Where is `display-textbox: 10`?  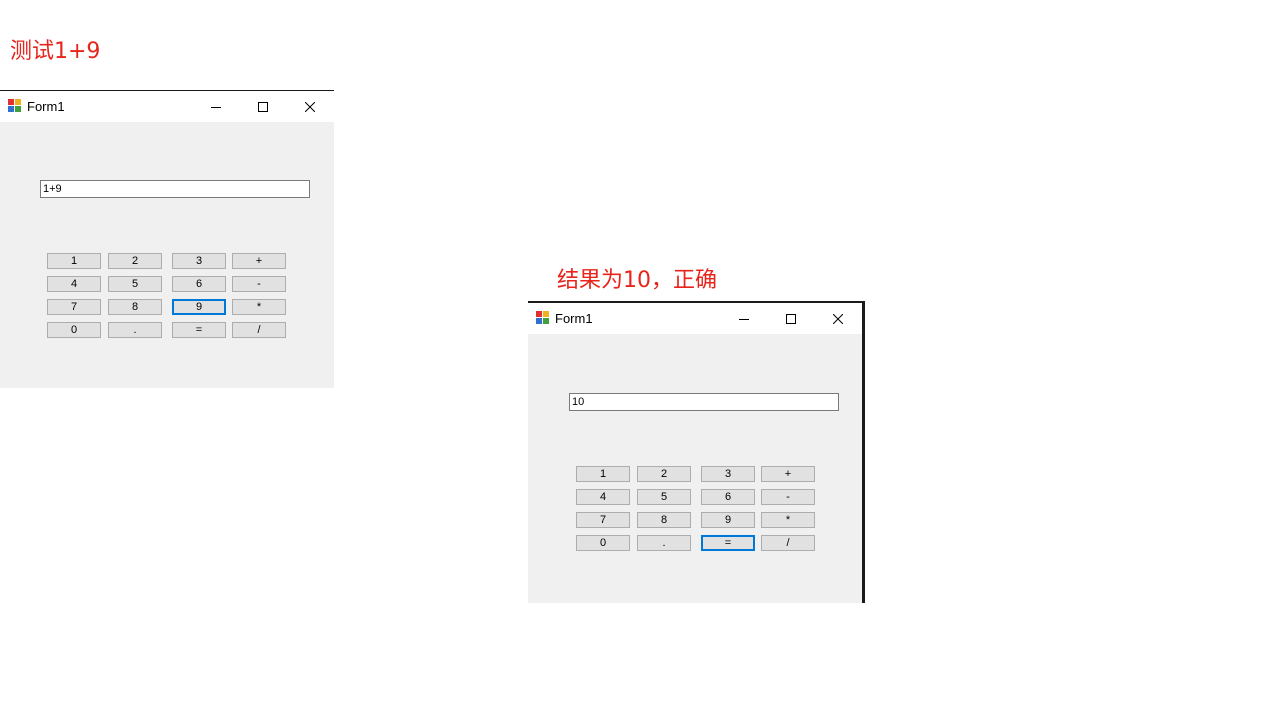 display-textbox: 10 is located at coordinates (704, 402).